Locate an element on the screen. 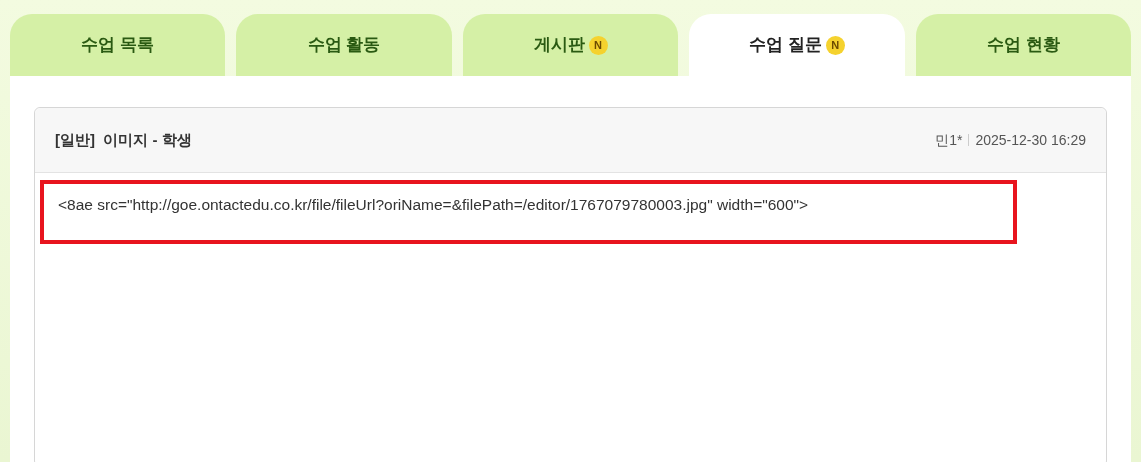 This screenshot has width=1141, height=462. post-date: 2025-12-30 16:29 is located at coordinates (1030, 140).